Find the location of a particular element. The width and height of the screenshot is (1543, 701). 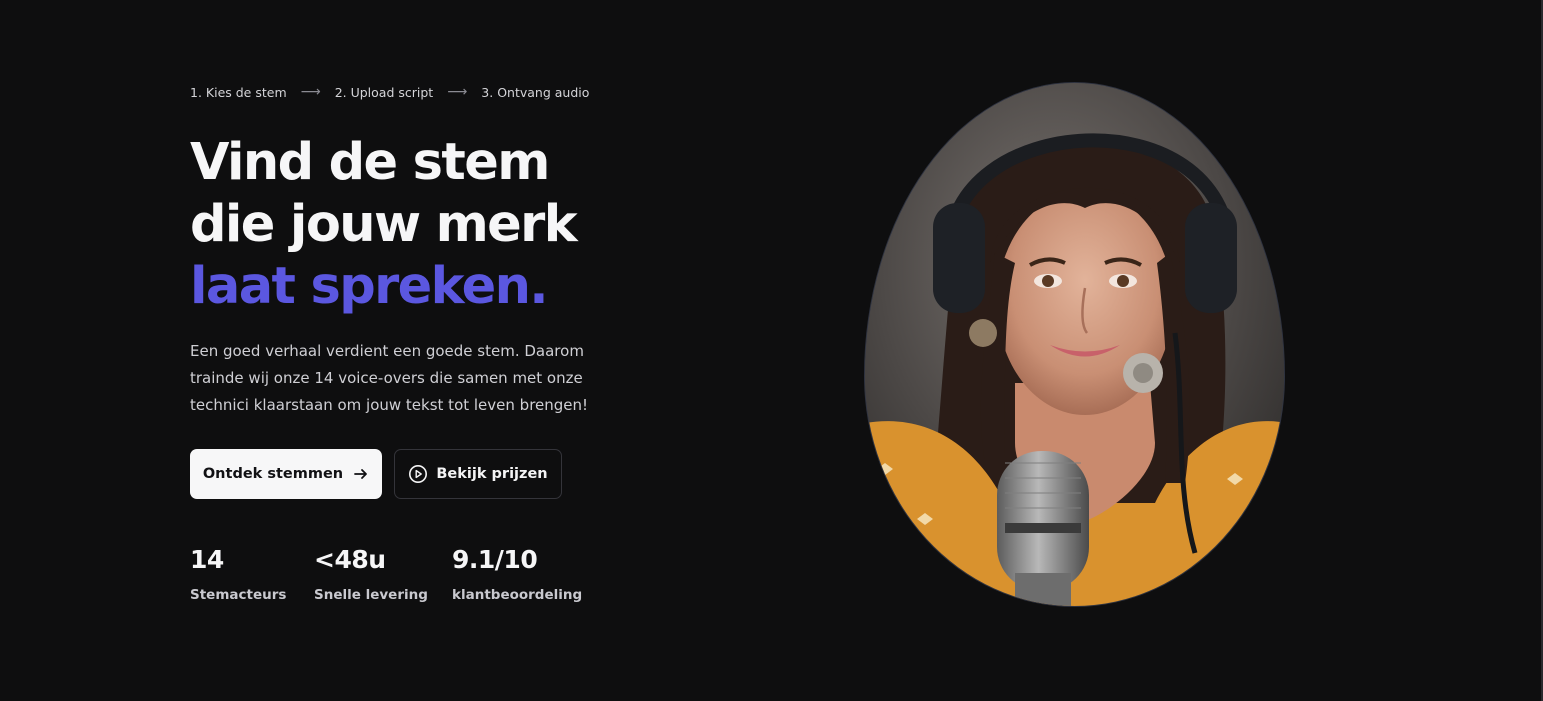

discover-voices-button: Ontdek stemmen is located at coordinates (286, 474).